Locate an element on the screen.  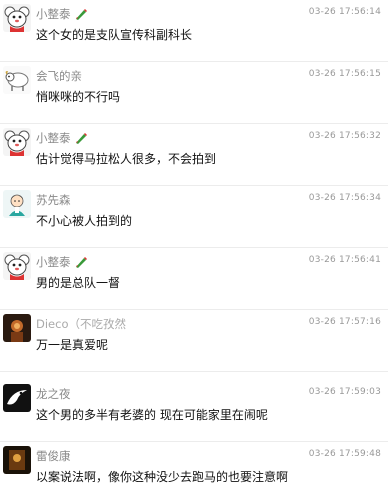
black-white-logo-icon is located at coordinates (17, 398).